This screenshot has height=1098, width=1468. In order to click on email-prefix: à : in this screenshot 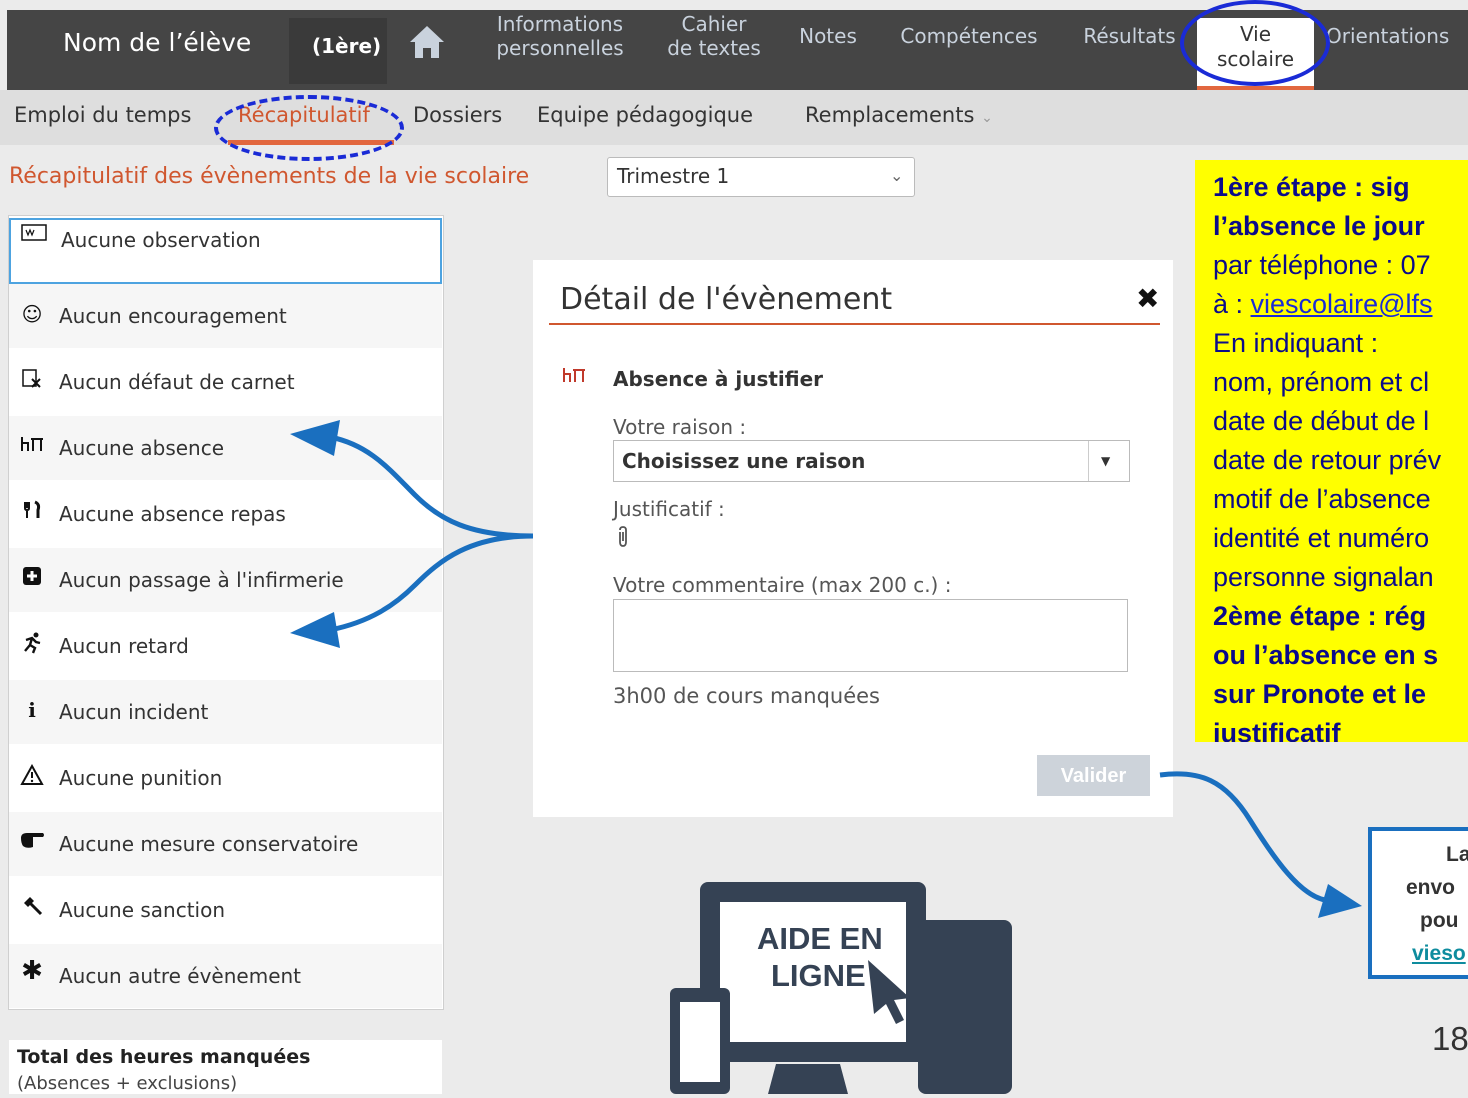, I will do `click(1232, 304)`.